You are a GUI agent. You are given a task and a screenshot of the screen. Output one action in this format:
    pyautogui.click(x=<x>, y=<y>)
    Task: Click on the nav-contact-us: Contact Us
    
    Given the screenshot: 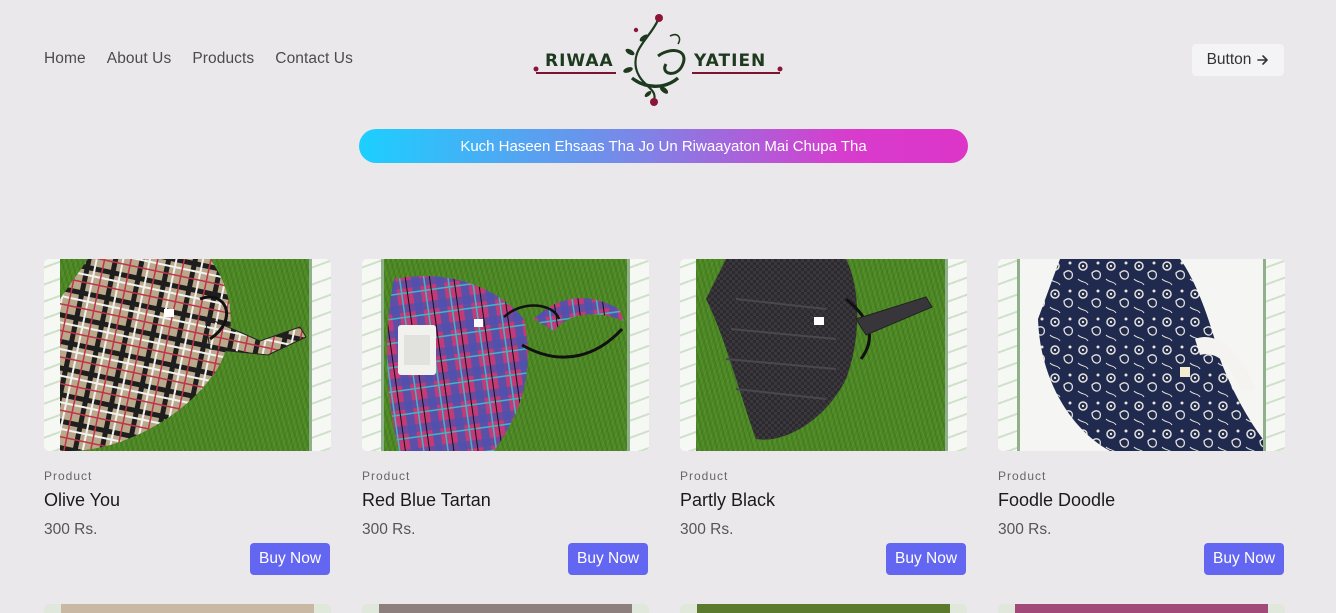 What is the action you would take?
    pyautogui.click(x=314, y=59)
    